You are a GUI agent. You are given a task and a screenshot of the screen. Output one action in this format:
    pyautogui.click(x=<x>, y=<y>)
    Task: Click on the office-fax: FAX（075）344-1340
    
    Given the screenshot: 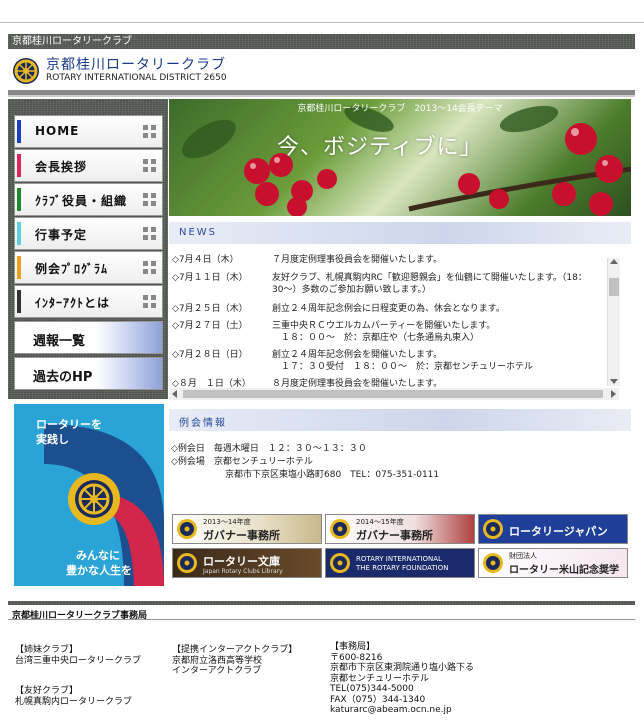 What is the action you would take?
    pyautogui.click(x=378, y=699)
    